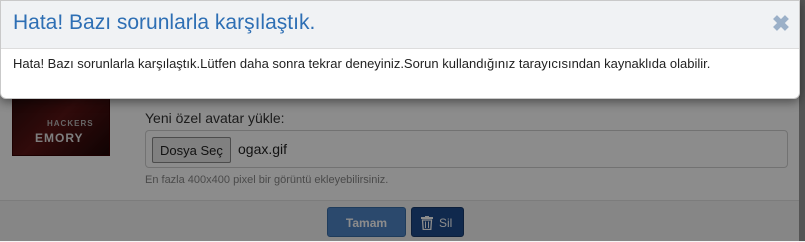  What do you see at coordinates (781, 24) in the screenshot?
I see `close-icon: ✖` at bounding box center [781, 24].